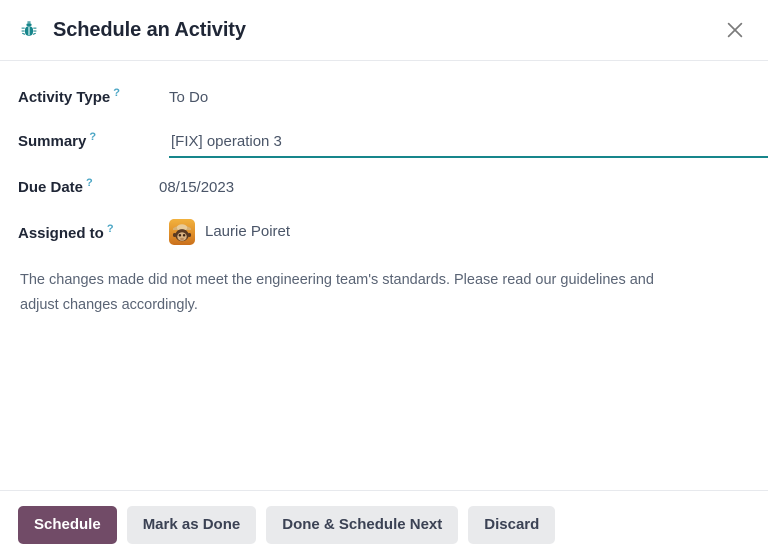 This screenshot has height=558, width=768. What do you see at coordinates (384, 30) in the screenshot?
I see `dialog-header: Schedule an Activity` at bounding box center [384, 30].